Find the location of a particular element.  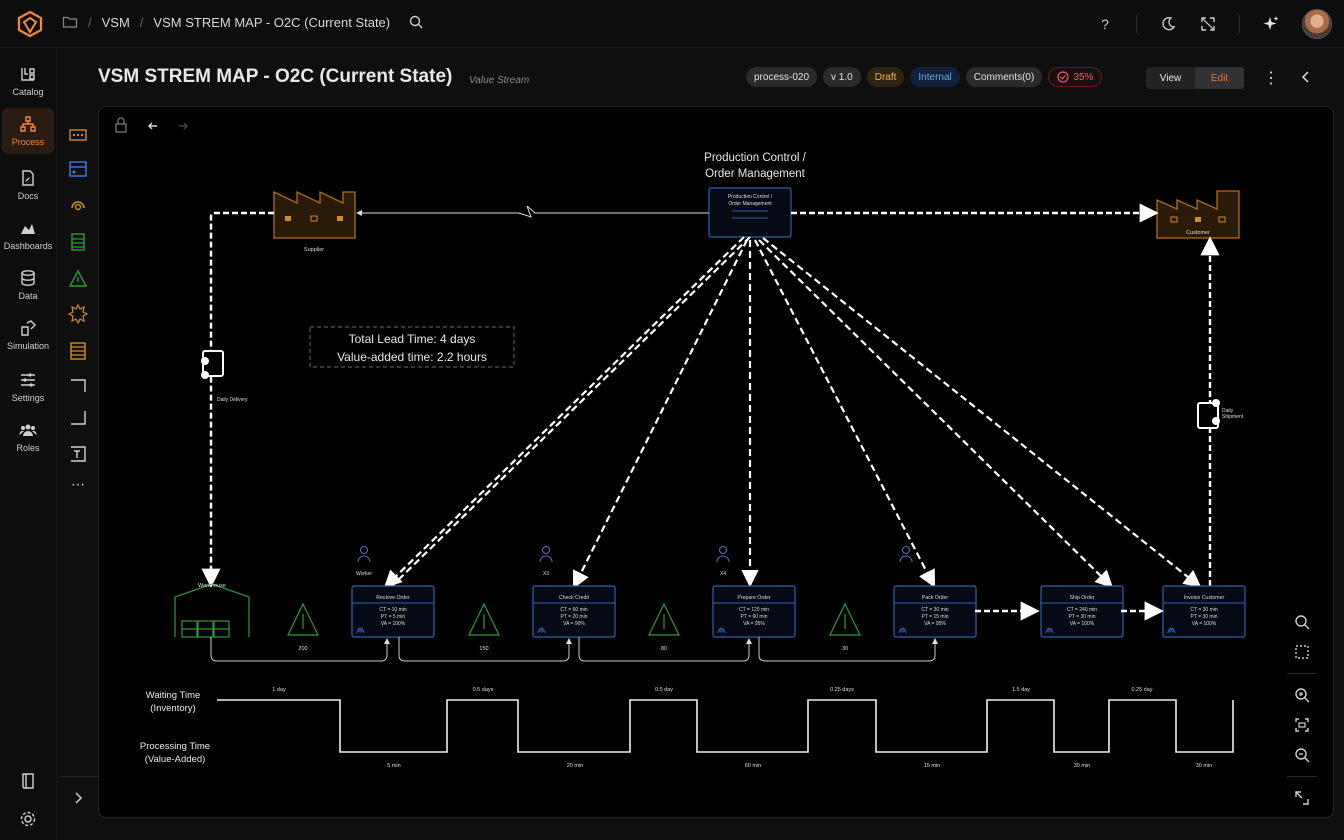

wait-time-label: 1.5 day is located at coordinates (1021, 690).